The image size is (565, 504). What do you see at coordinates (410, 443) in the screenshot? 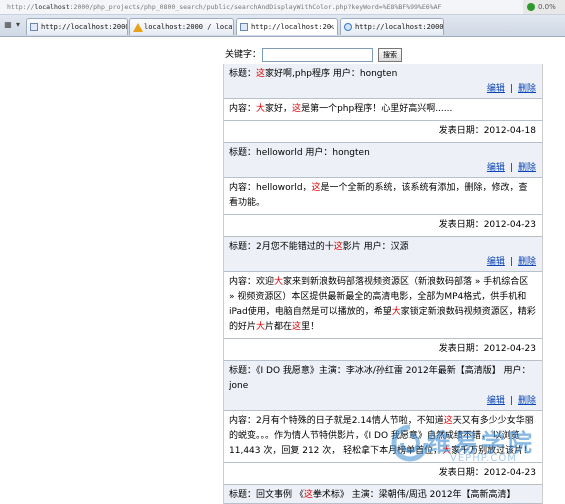
I see `logo-icon` at bounding box center [410, 443].